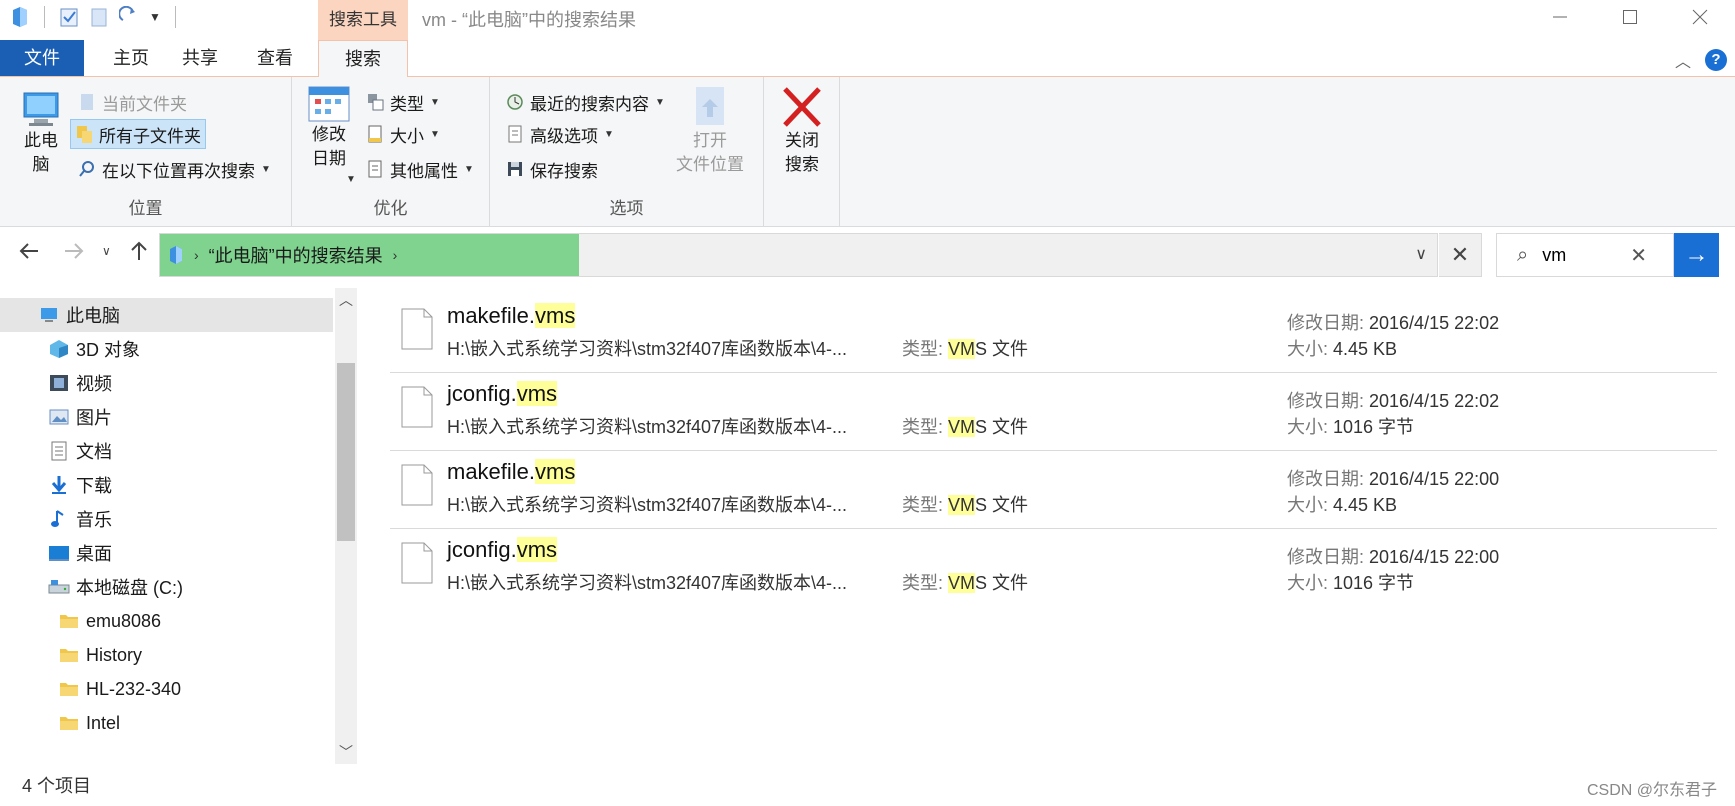 The image size is (1735, 806). What do you see at coordinates (417, 563) in the screenshot?
I see `file-icon` at bounding box center [417, 563].